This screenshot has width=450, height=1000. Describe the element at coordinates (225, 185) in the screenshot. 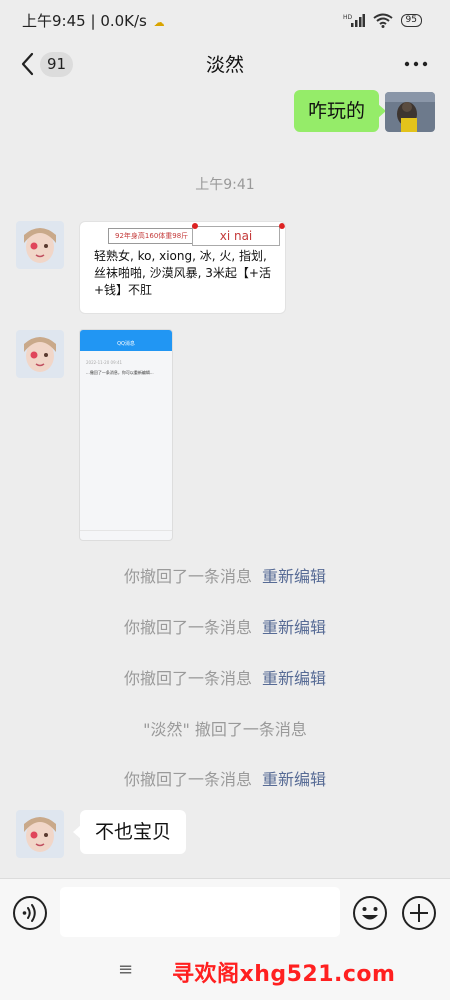

I see `message-timestamp: 上午9:41` at that location.